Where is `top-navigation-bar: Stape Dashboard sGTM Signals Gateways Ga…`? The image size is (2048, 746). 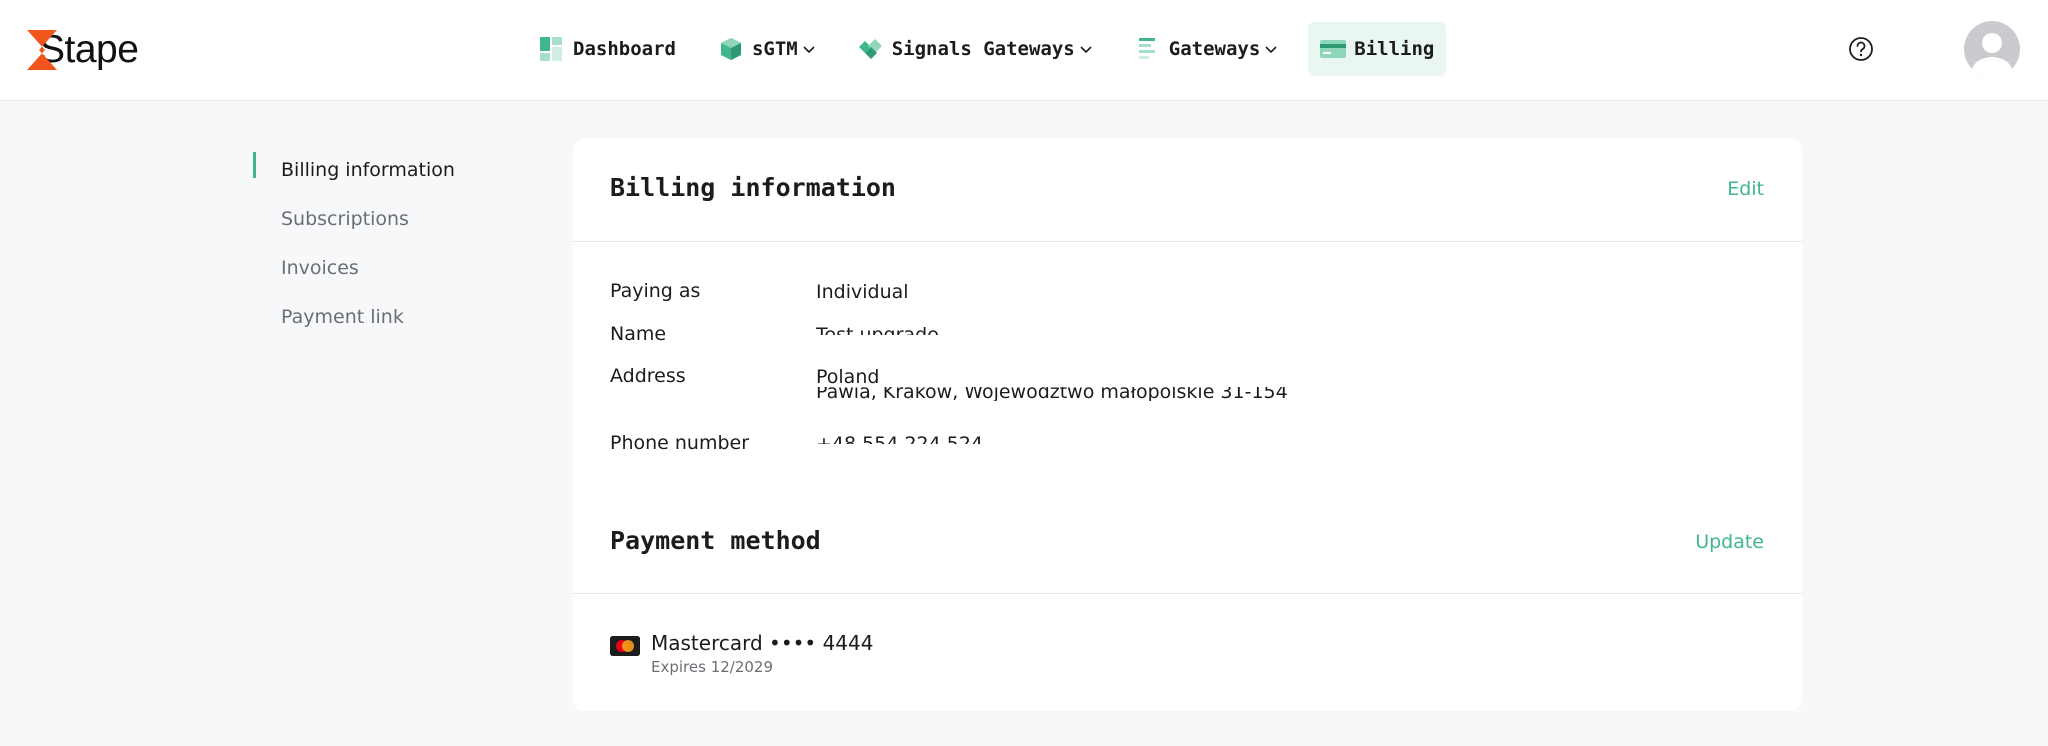
top-navigation-bar: Stape Dashboard sGTM Signals Gateways Ga… is located at coordinates (1024, 50).